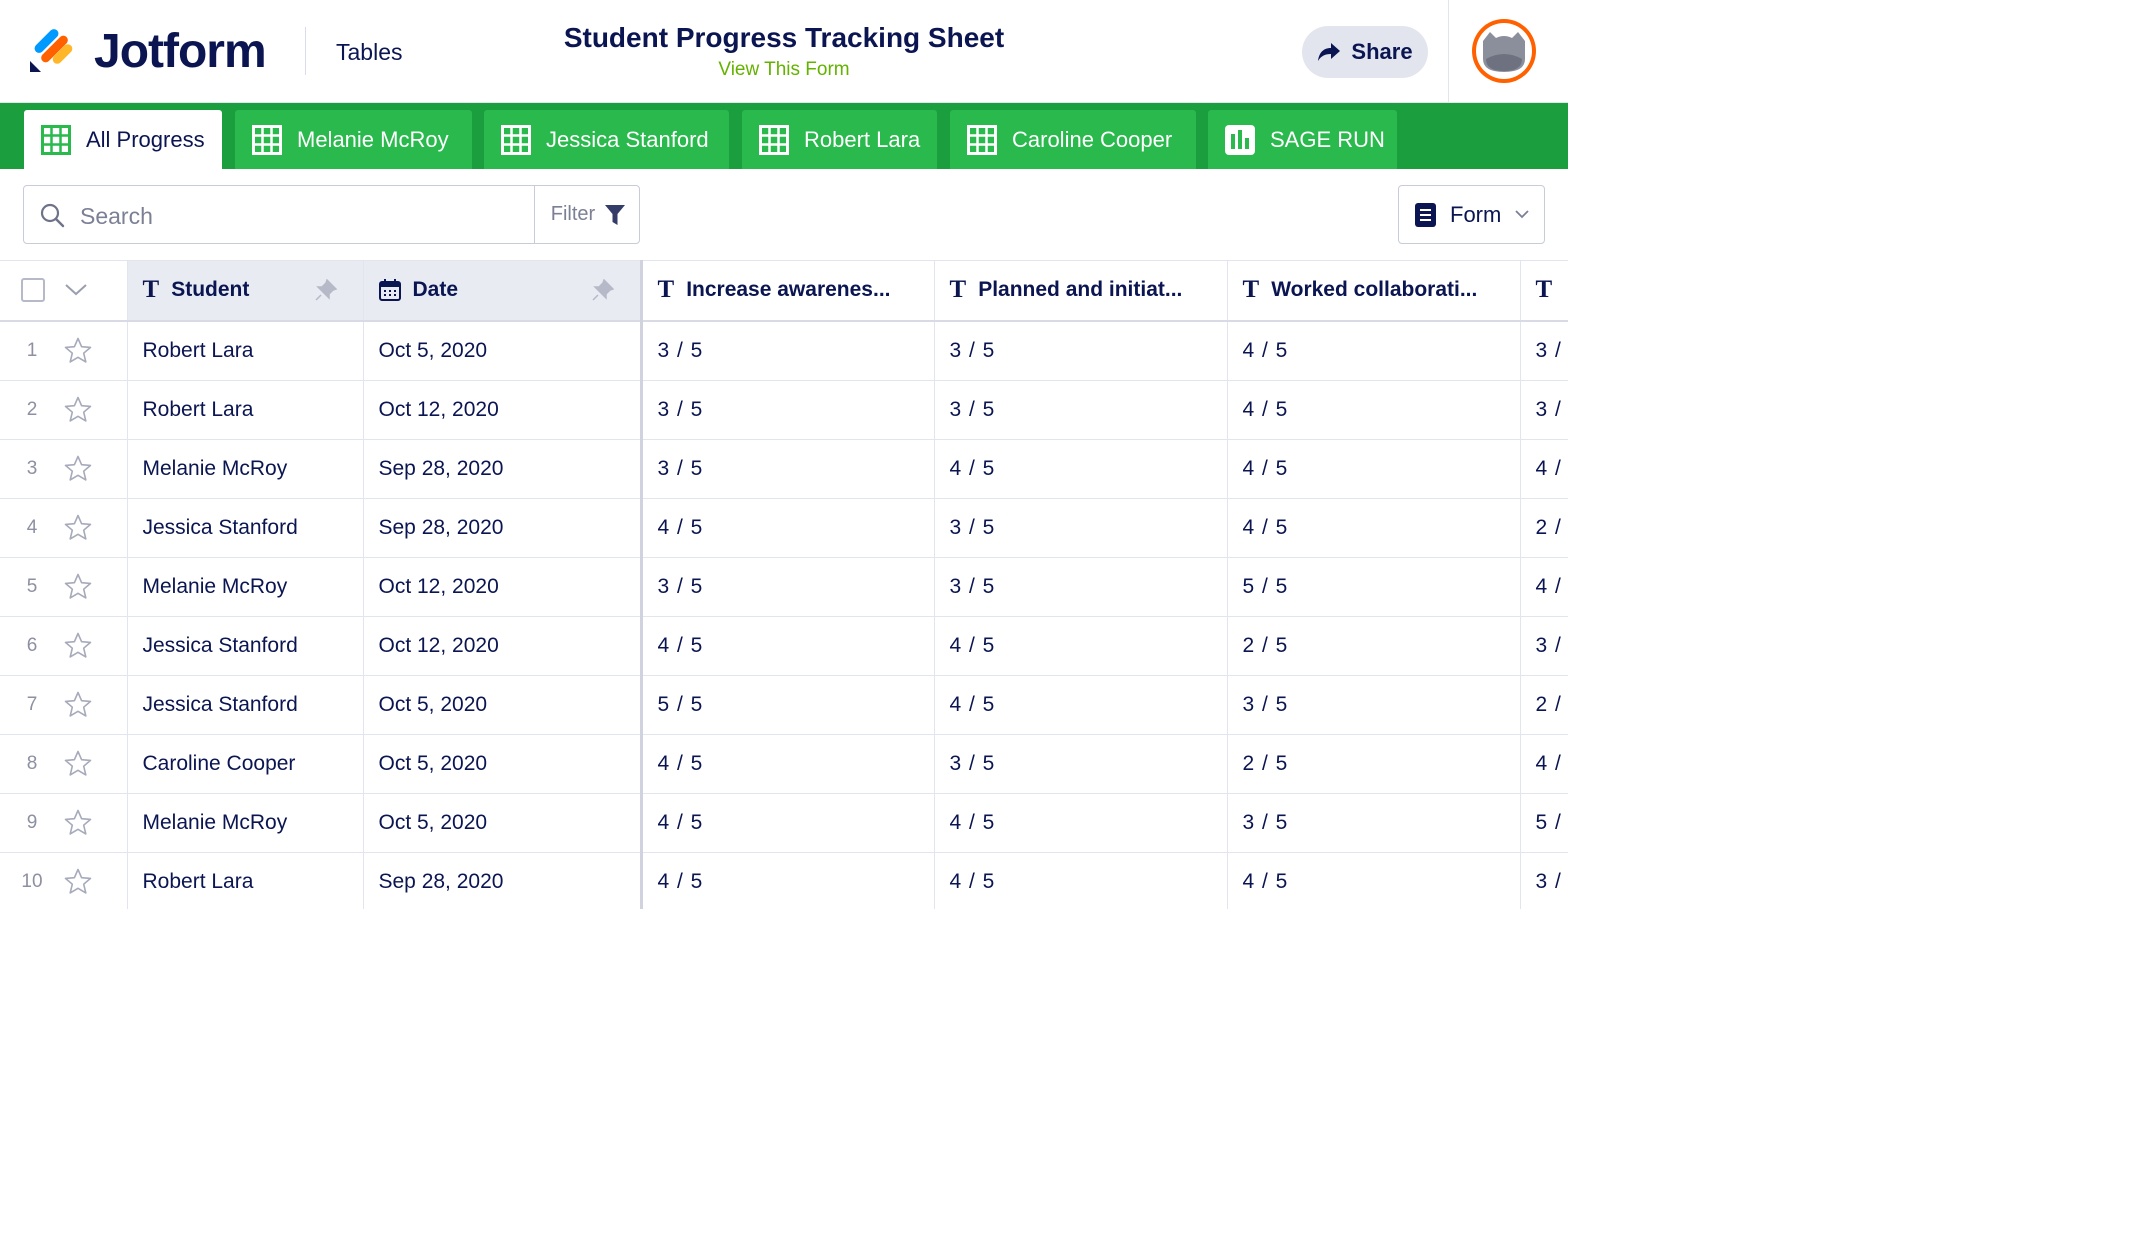 The image size is (2136, 1238). What do you see at coordinates (33, 290) in the screenshot?
I see `select-all-checkbox` at bounding box center [33, 290].